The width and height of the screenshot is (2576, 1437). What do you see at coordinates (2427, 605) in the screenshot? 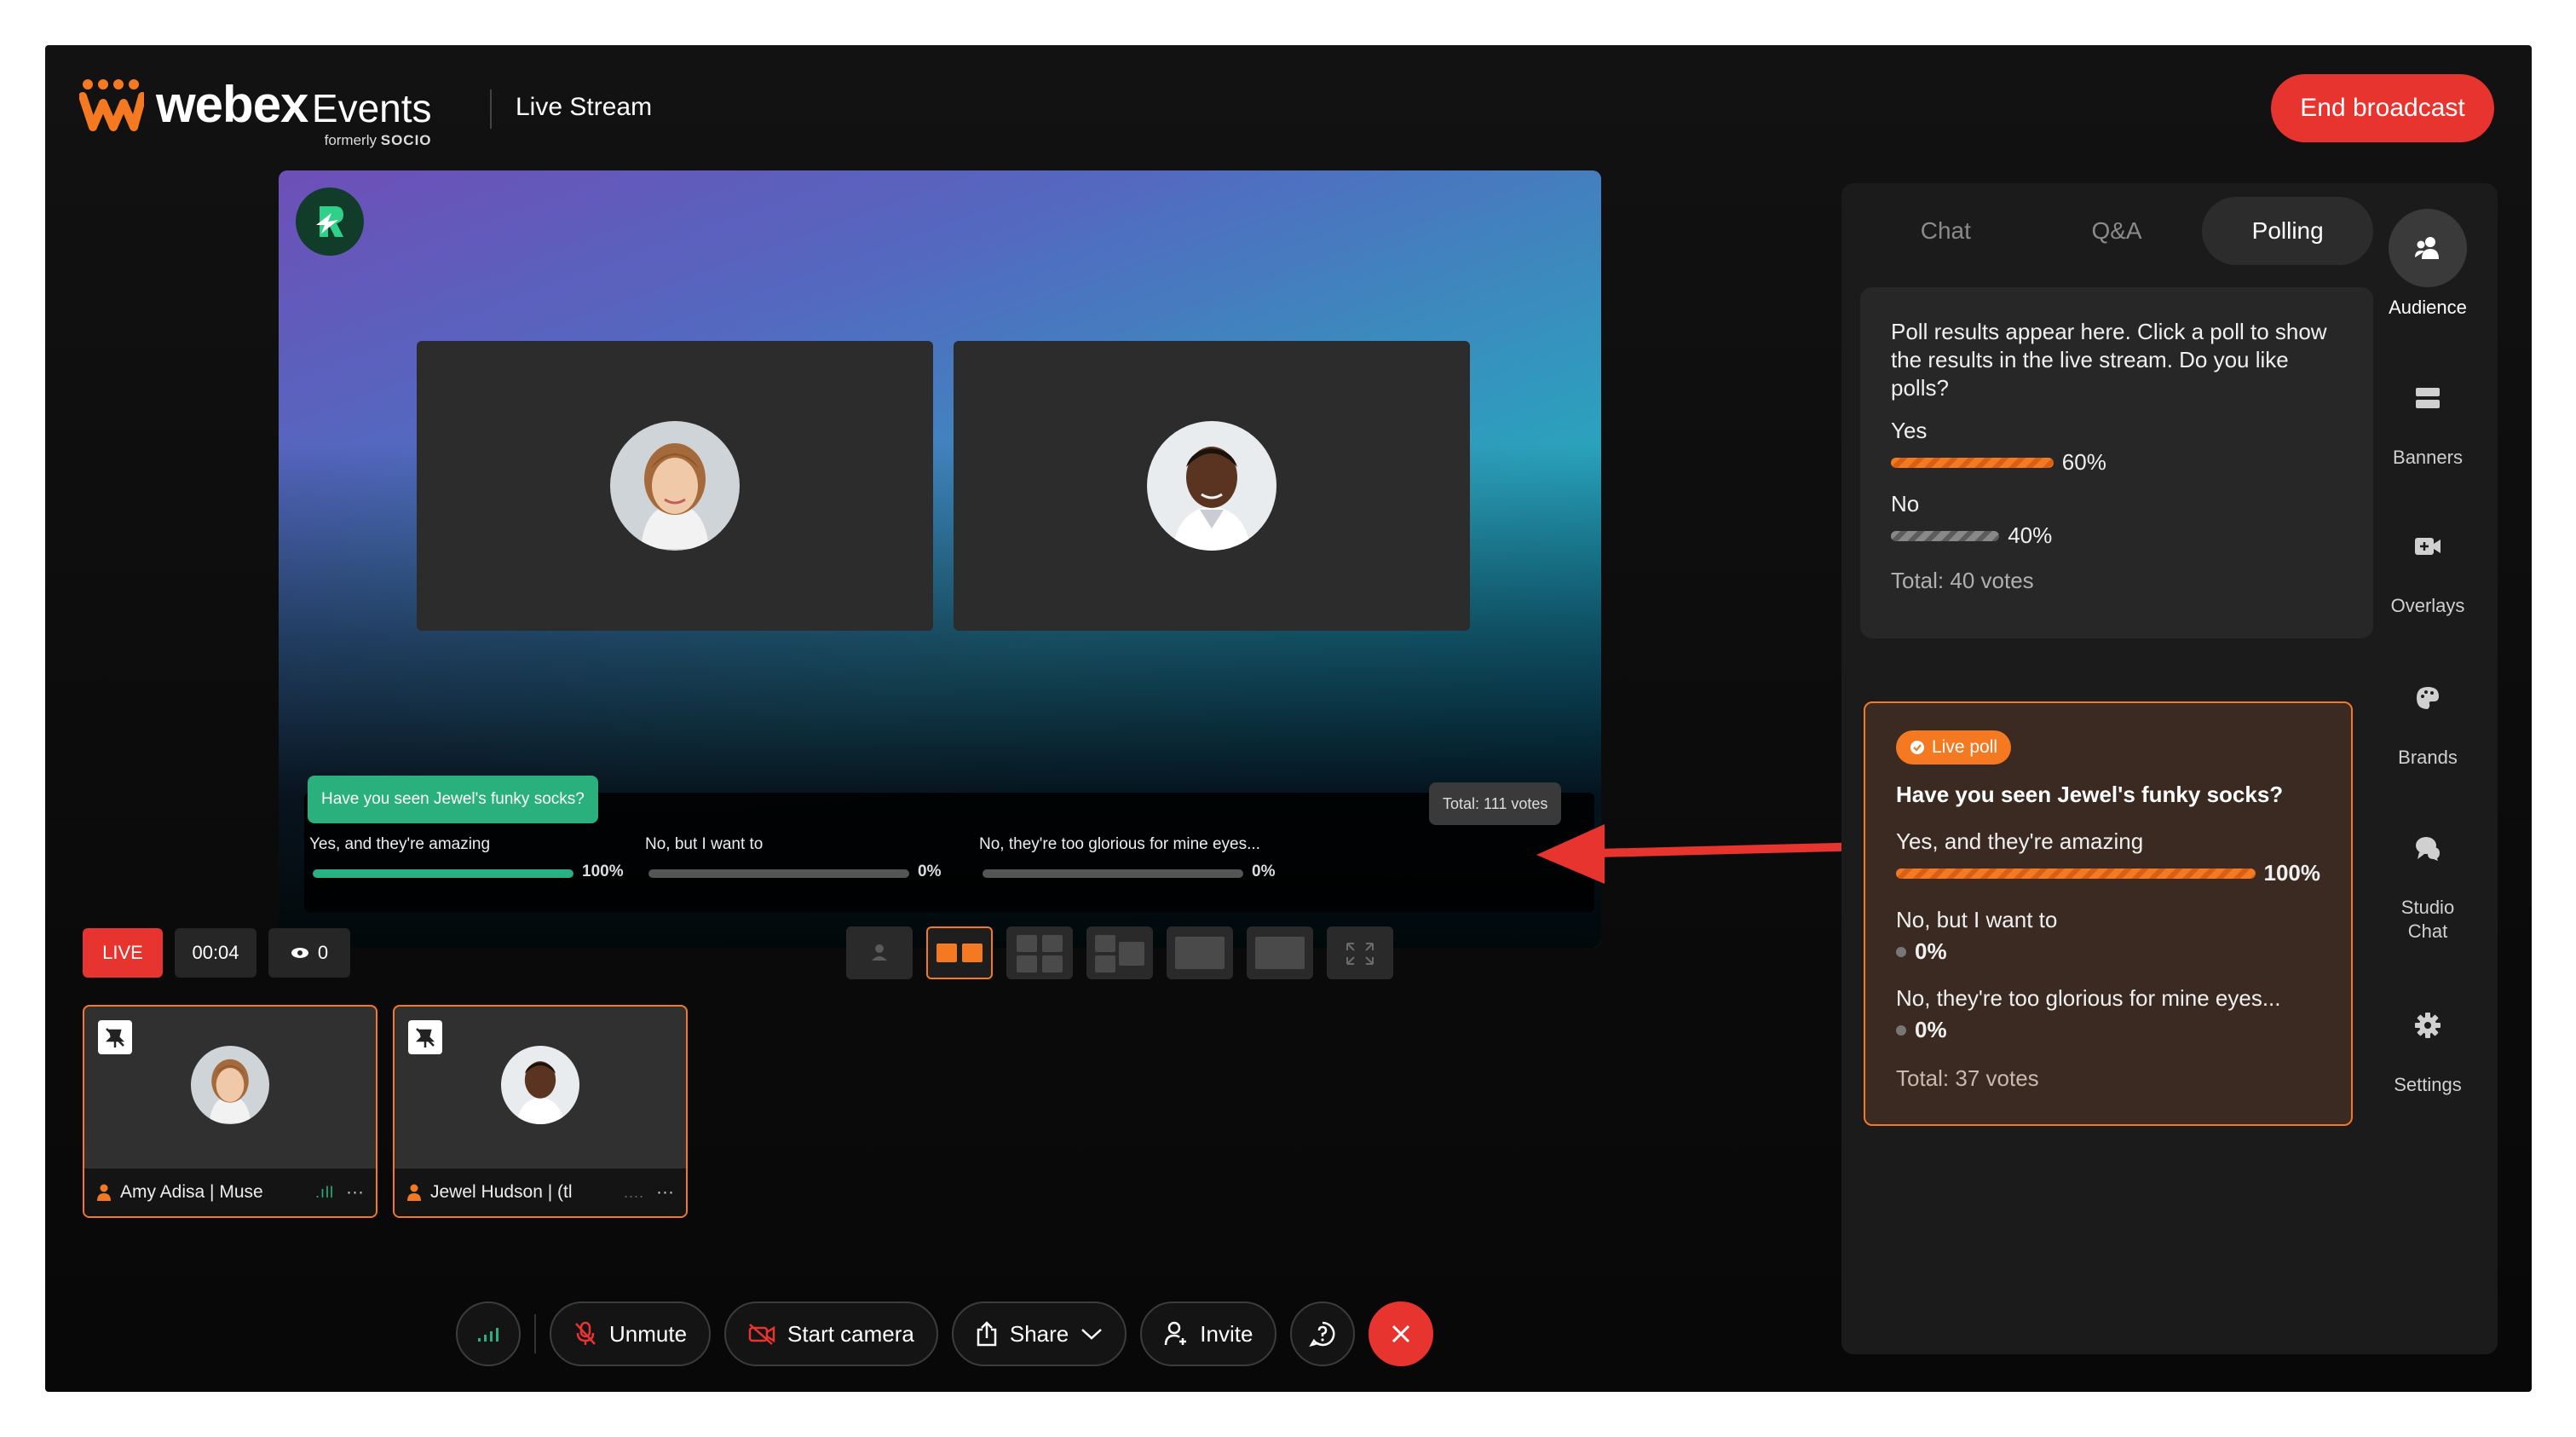
I see `nav-overlays-label: Overlays` at bounding box center [2427, 605].